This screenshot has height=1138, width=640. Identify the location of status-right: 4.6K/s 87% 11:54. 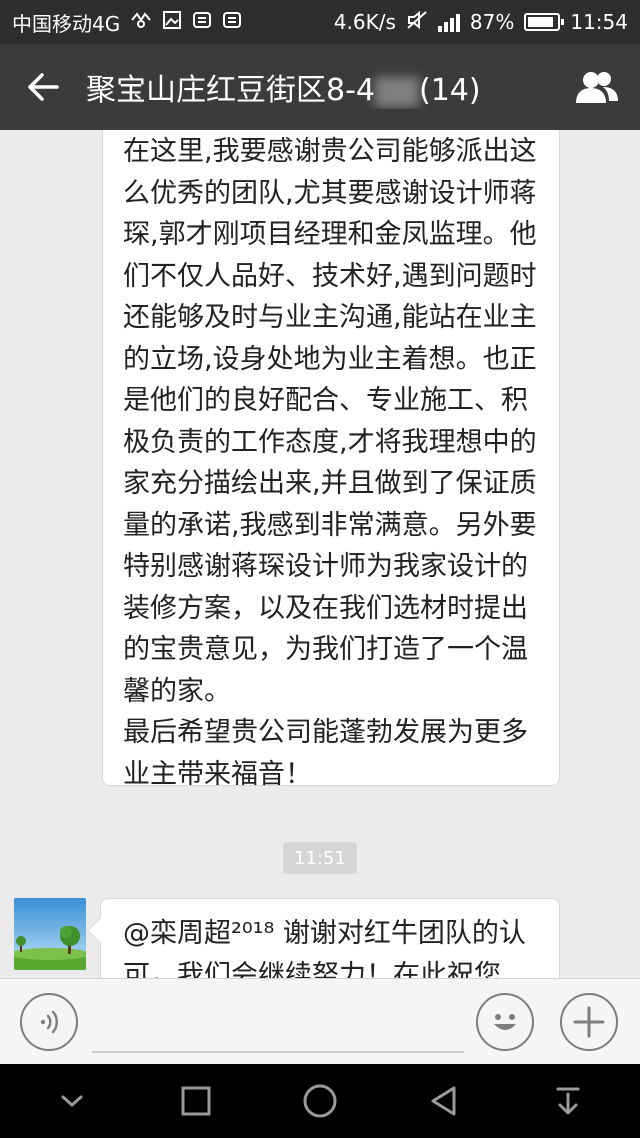
(481, 22).